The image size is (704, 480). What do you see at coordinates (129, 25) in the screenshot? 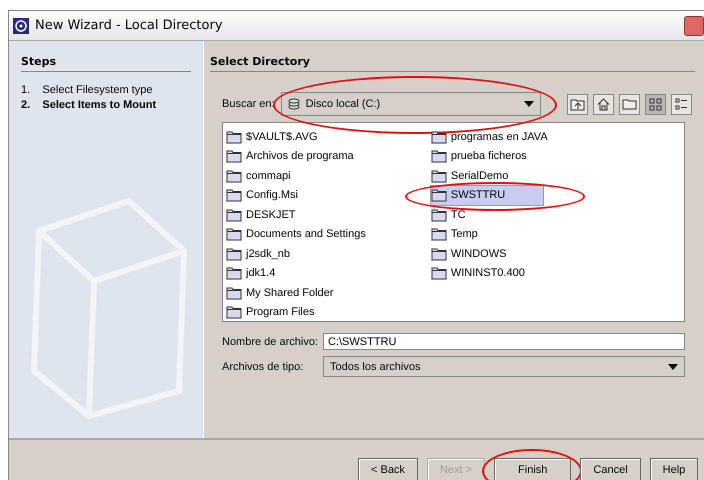
I see `window-title: New Wizard - Local Directory` at bounding box center [129, 25].